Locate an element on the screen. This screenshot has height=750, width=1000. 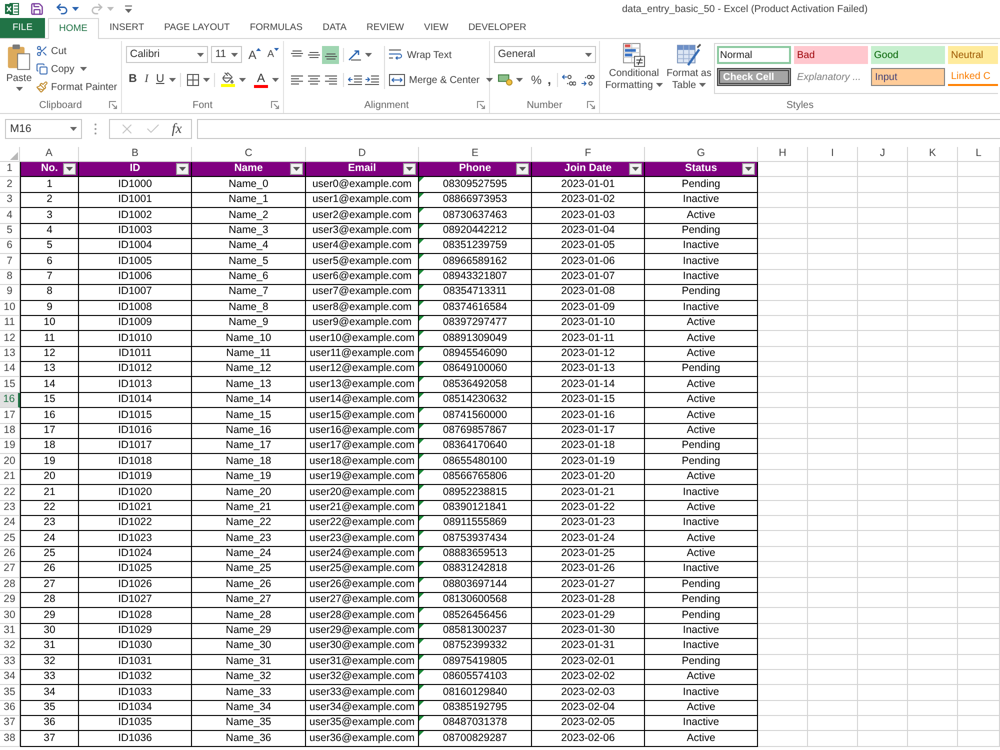
ribbon-tab: HOME is located at coordinates (73, 28).